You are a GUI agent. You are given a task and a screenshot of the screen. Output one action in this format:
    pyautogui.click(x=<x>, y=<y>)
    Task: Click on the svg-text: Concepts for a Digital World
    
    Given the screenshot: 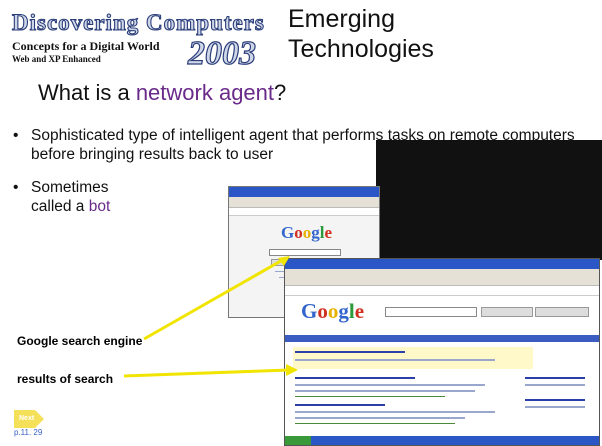 What is the action you would take?
    pyautogui.click(x=86, y=46)
    